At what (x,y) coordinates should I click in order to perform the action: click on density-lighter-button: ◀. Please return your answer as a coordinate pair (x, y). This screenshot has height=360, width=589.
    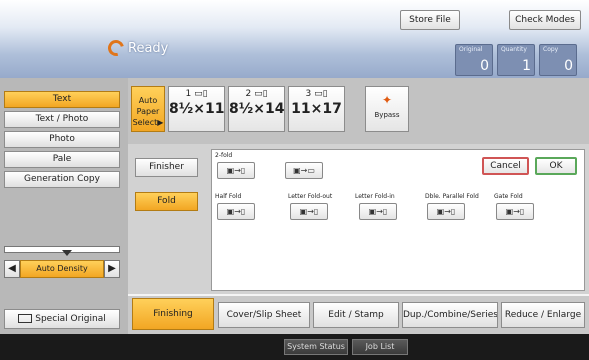
    Looking at the image, I should click on (12, 269).